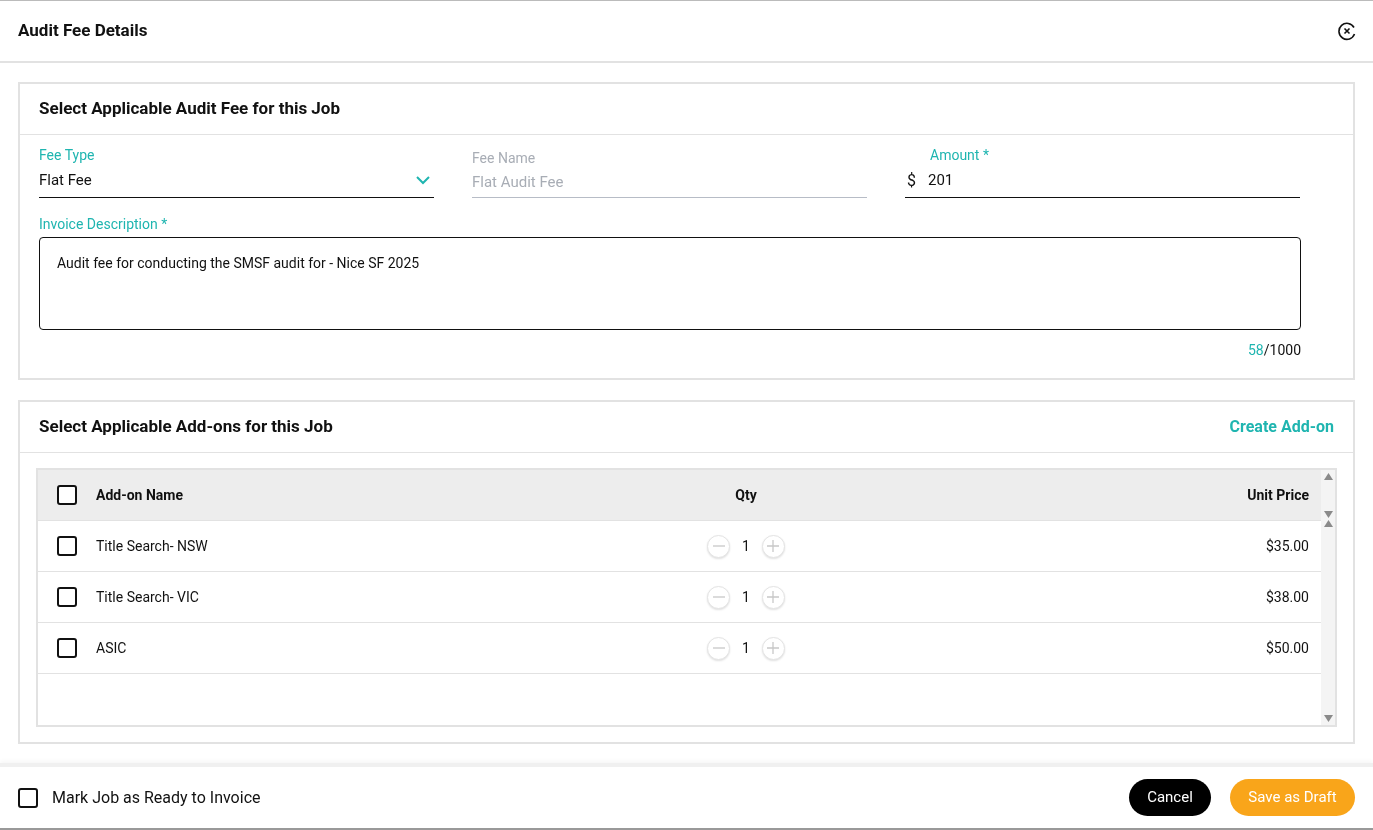 This screenshot has width=1373, height=830. What do you see at coordinates (679, 648) in the screenshot?
I see `table-row: ASIC 1 $50.00` at bounding box center [679, 648].